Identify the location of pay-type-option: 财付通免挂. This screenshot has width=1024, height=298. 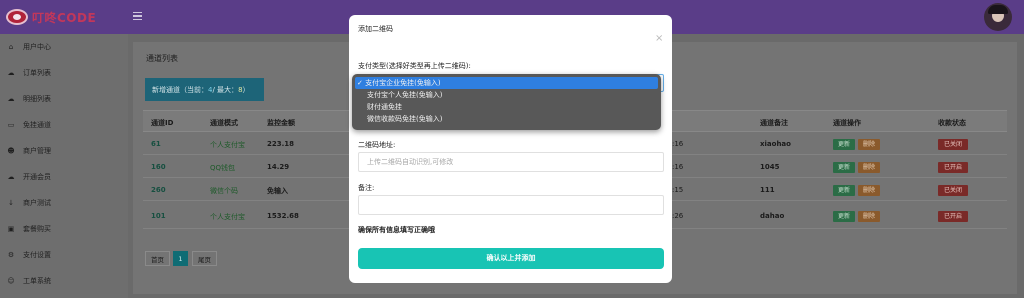
(506, 107).